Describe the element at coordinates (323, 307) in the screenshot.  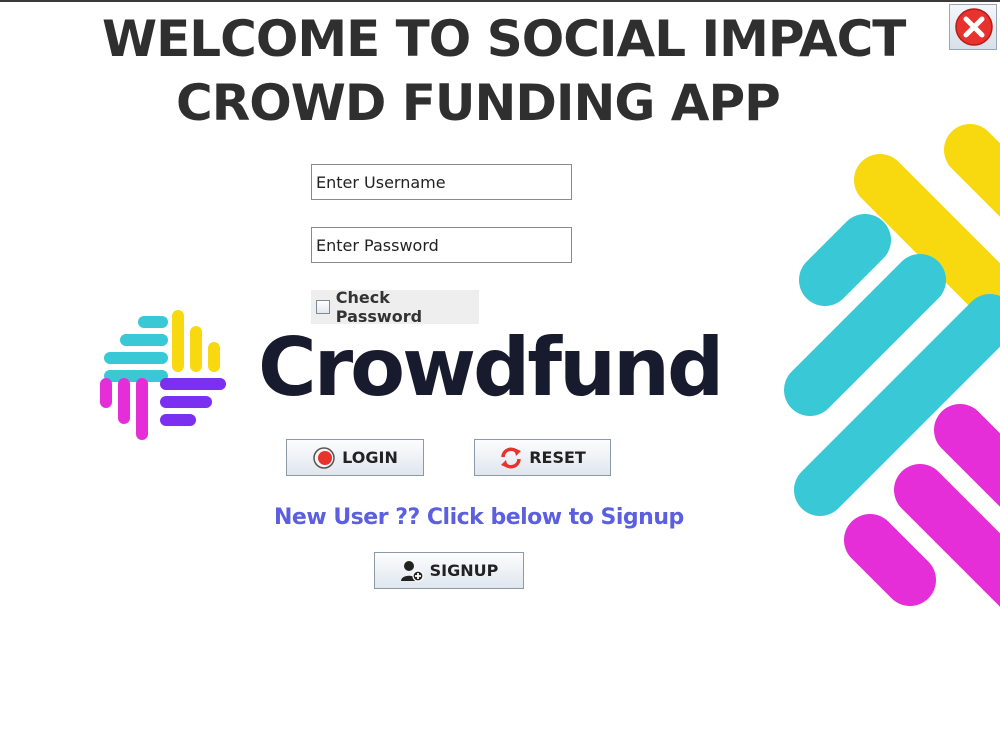
I see `checkbox-box` at that location.